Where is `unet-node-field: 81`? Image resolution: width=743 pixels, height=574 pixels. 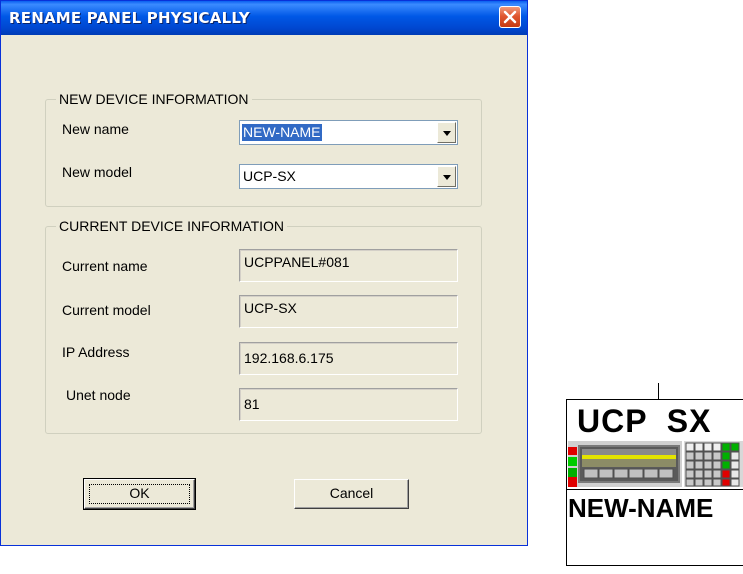 unet-node-field: 81 is located at coordinates (348, 404).